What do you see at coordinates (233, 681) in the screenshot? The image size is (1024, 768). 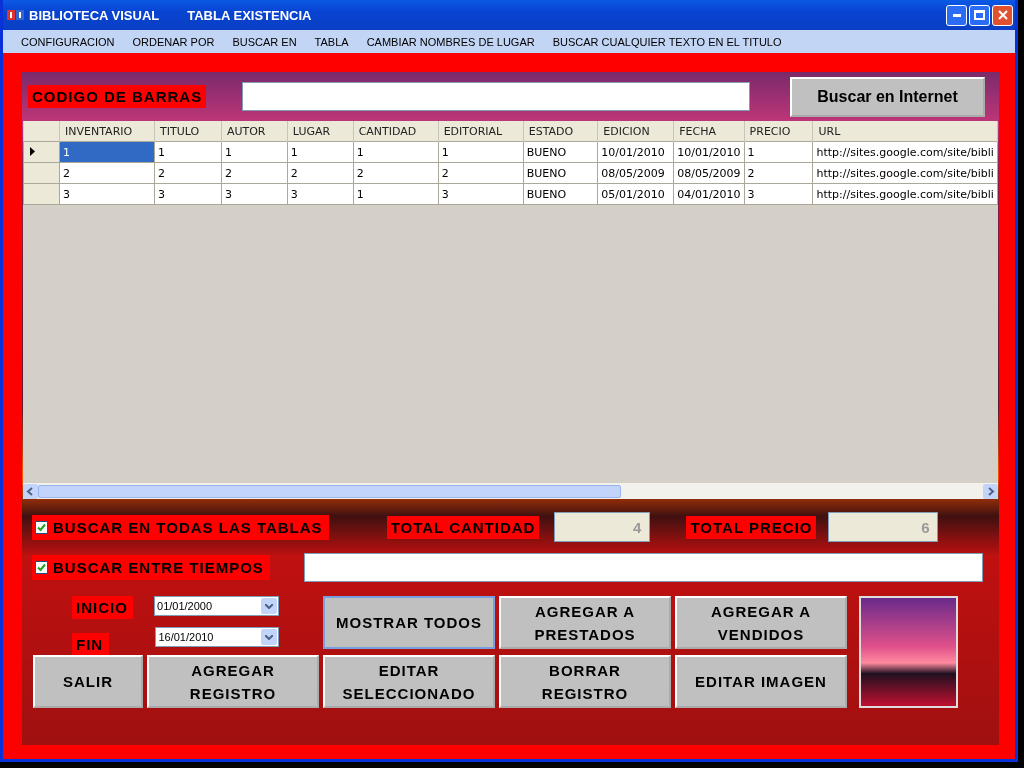 I see `action-button: AGREGAR REGISTRO` at bounding box center [233, 681].